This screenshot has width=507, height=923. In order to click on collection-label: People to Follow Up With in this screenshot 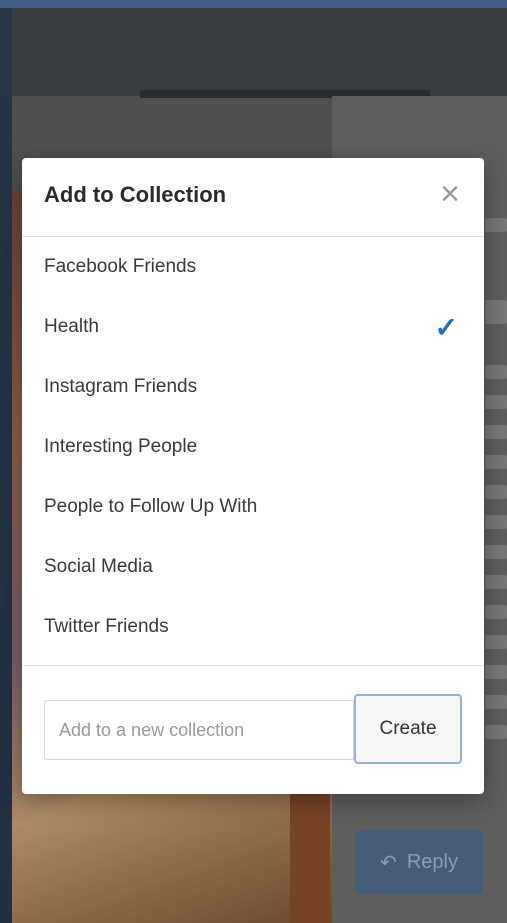, I will do `click(151, 506)`.